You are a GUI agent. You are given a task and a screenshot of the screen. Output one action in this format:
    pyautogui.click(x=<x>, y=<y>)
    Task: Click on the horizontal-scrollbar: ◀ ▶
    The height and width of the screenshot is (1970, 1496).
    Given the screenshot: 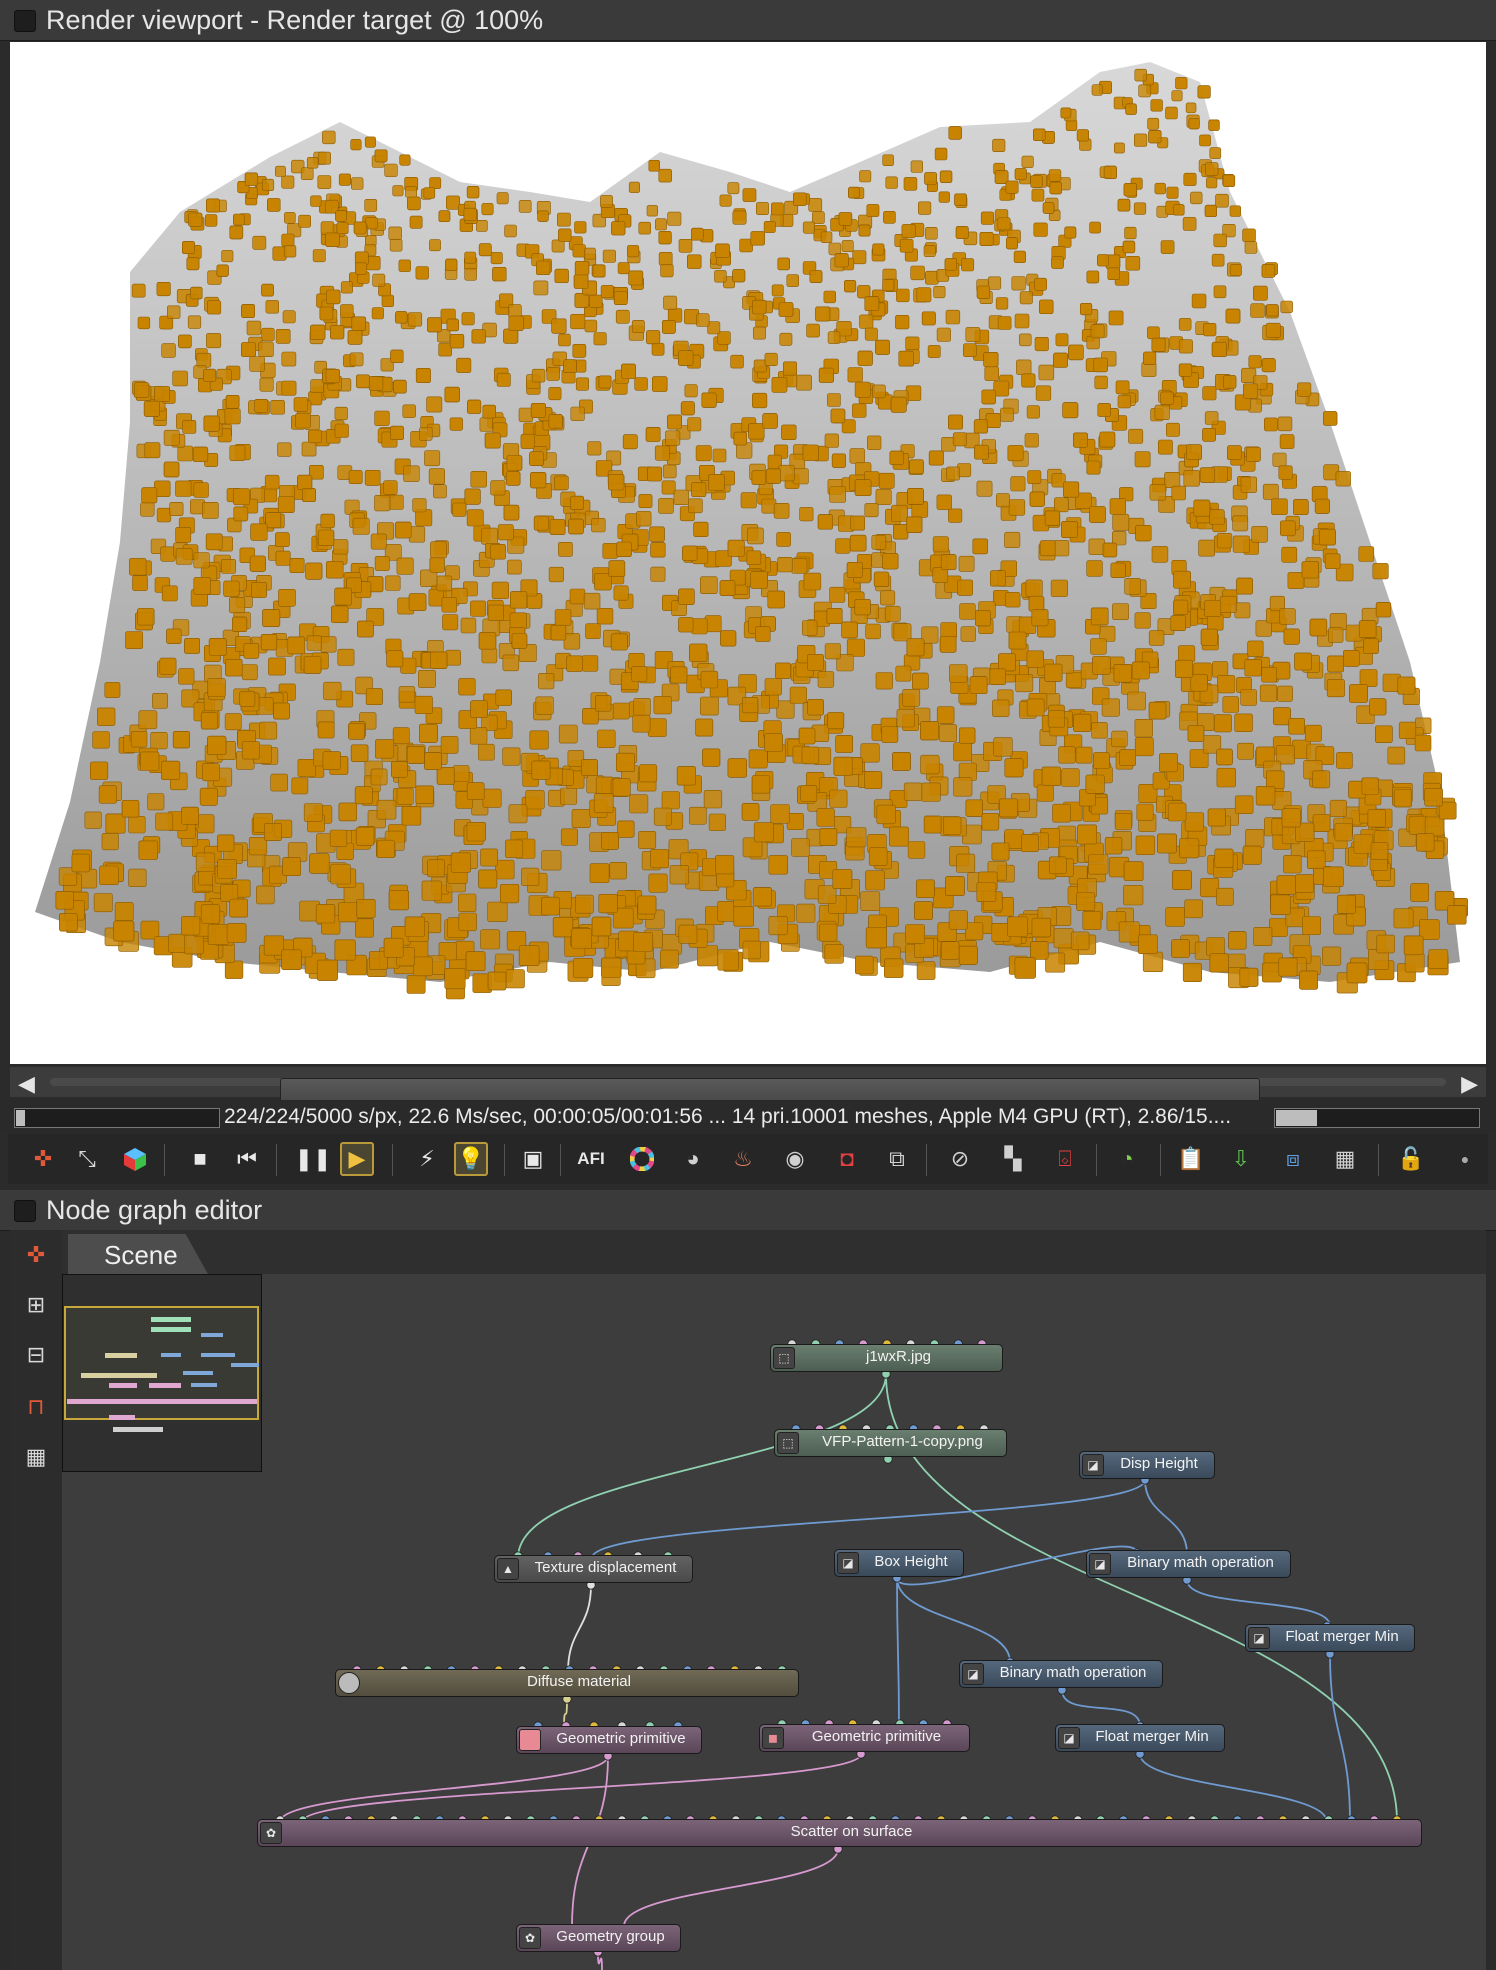 What is the action you would take?
    pyautogui.click(x=748, y=1087)
    